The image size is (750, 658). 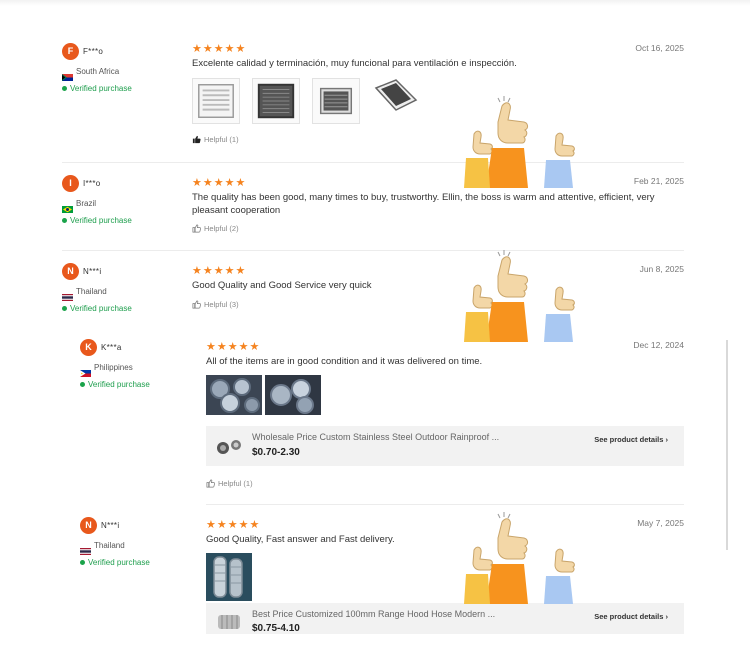 I want to click on helpful-count: Helpful (2), so click(x=221, y=228).